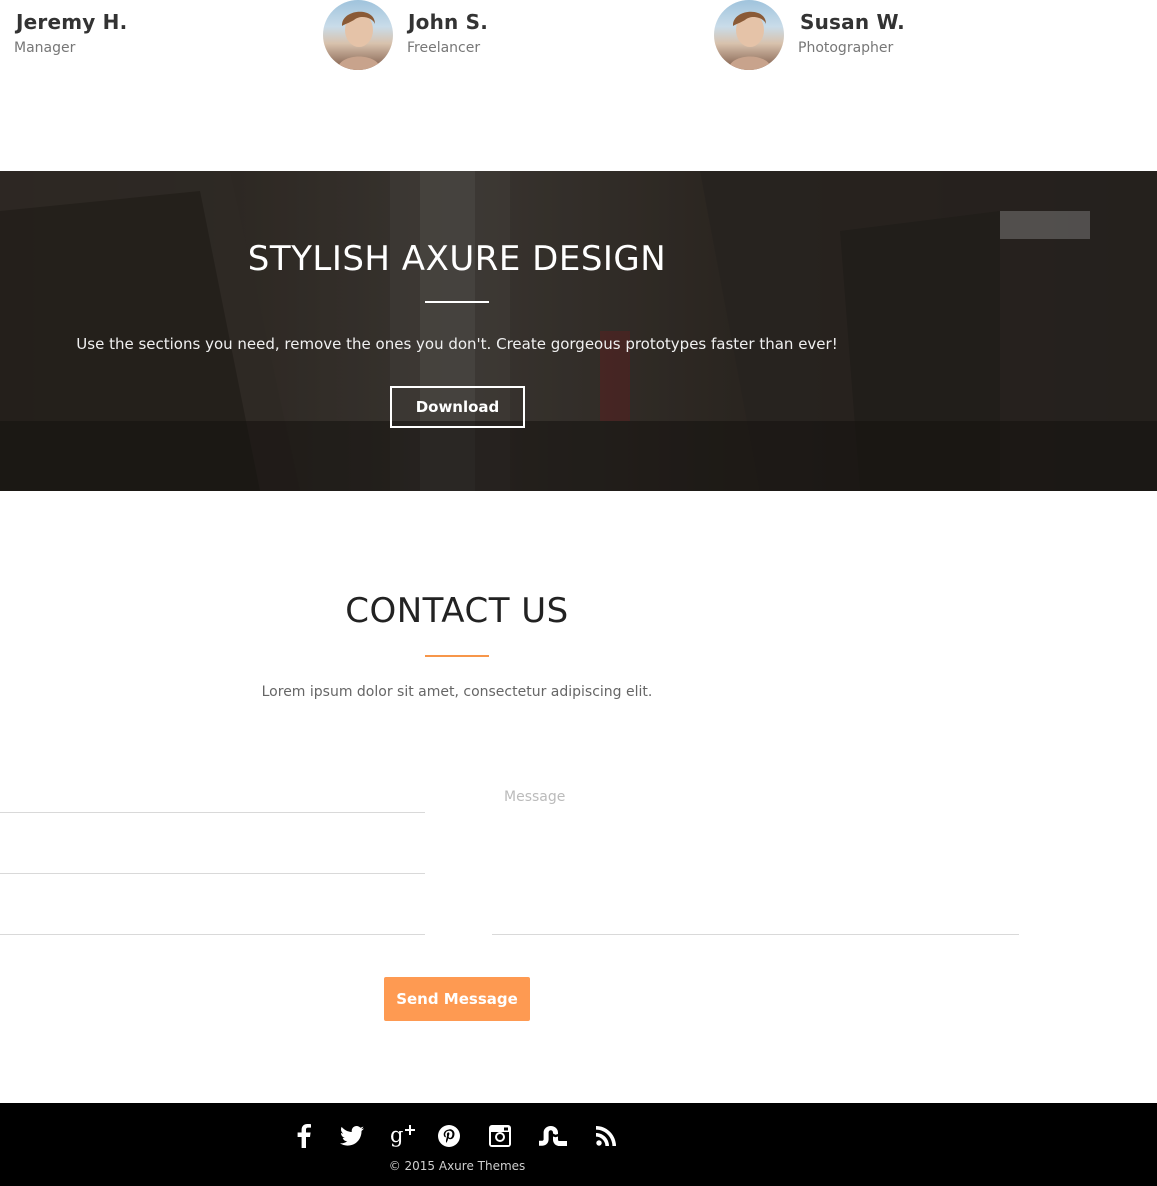 The height and width of the screenshot is (1186, 1157). Describe the element at coordinates (72, 22) in the screenshot. I see `member-name: Jeremy H.` at that location.